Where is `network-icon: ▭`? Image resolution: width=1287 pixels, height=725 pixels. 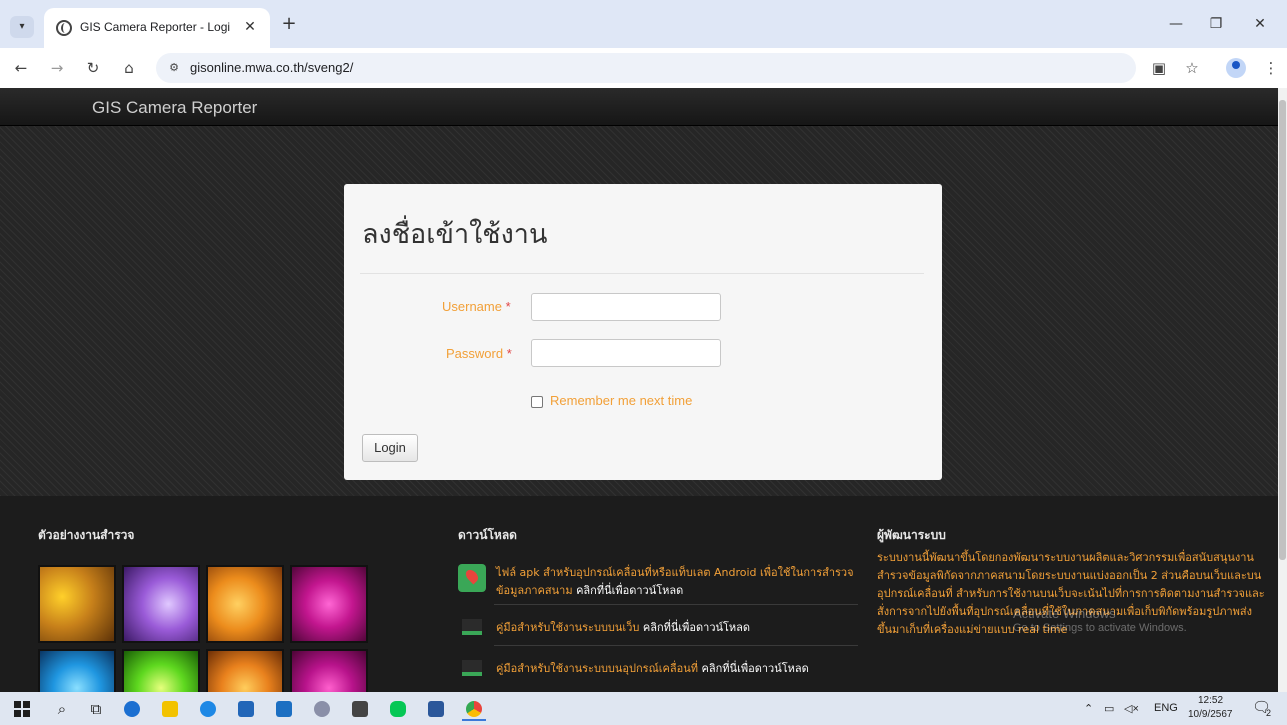 network-icon: ▭ is located at coordinates (1109, 708).